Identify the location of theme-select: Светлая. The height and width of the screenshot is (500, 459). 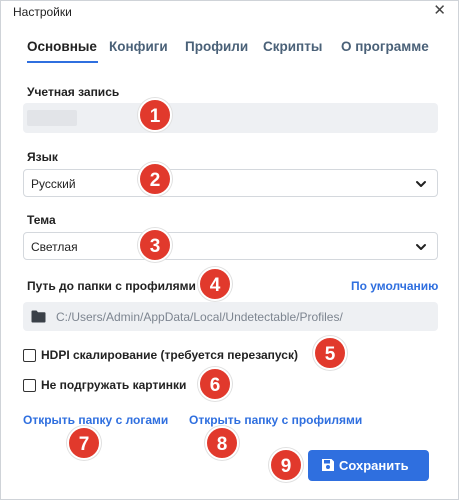
(230, 246).